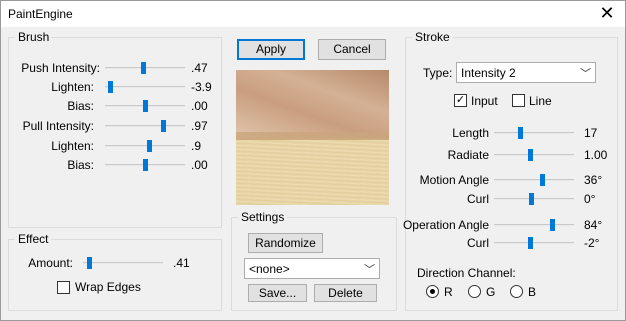 Image resolution: width=626 pixels, height=321 pixels. What do you see at coordinates (199, 165) in the screenshot?
I see `bias-2-value: .00` at bounding box center [199, 165].